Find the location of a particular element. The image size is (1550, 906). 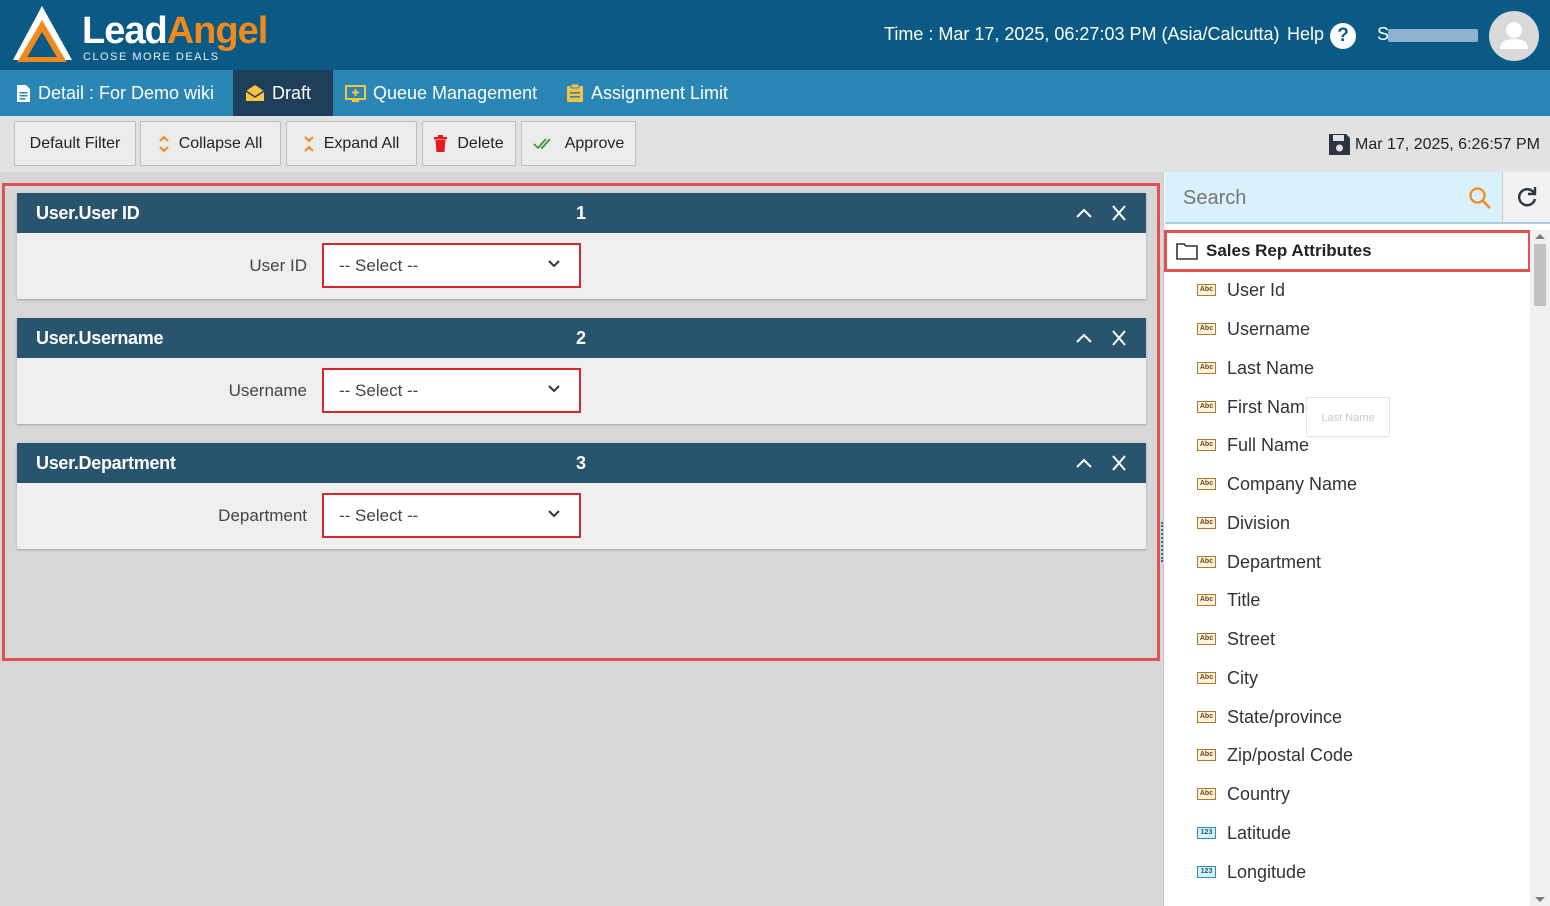

sidebar-scrollbar is located at coordinates (1540, 568).